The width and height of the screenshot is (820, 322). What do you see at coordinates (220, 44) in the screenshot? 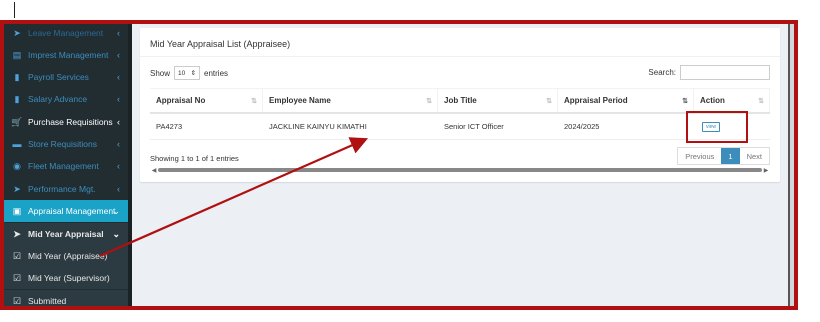
I see `page-title: Mid Year Appraisal List (Appraisee)` at bounding box center [220, 44].